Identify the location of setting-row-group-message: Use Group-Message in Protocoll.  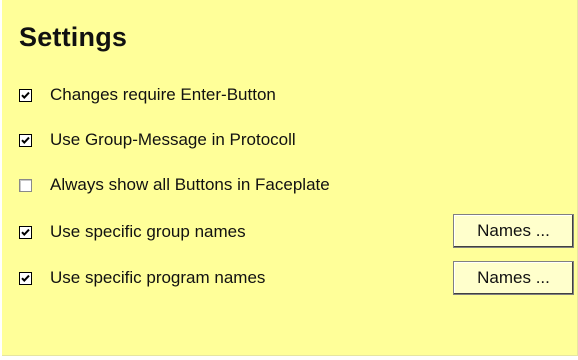
(157, 140).